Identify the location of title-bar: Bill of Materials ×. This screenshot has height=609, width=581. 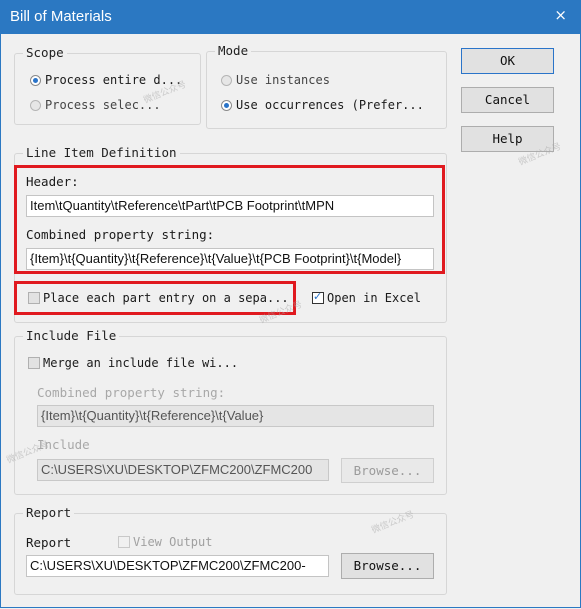
(290, 17).